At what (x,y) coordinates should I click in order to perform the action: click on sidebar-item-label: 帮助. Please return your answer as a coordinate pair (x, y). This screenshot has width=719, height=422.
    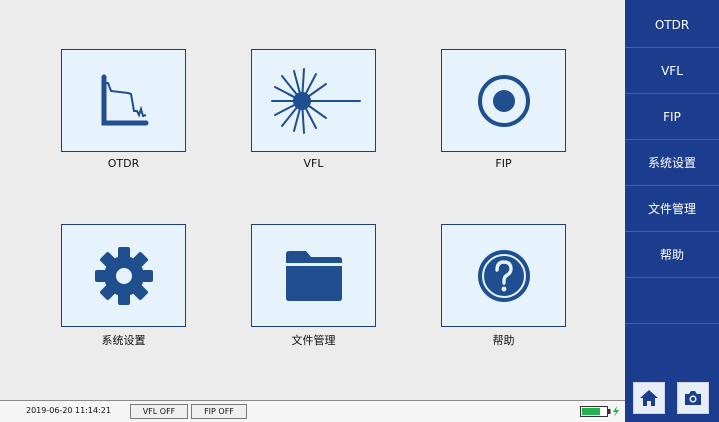
    Looking at the image, I should click on (671, 255).